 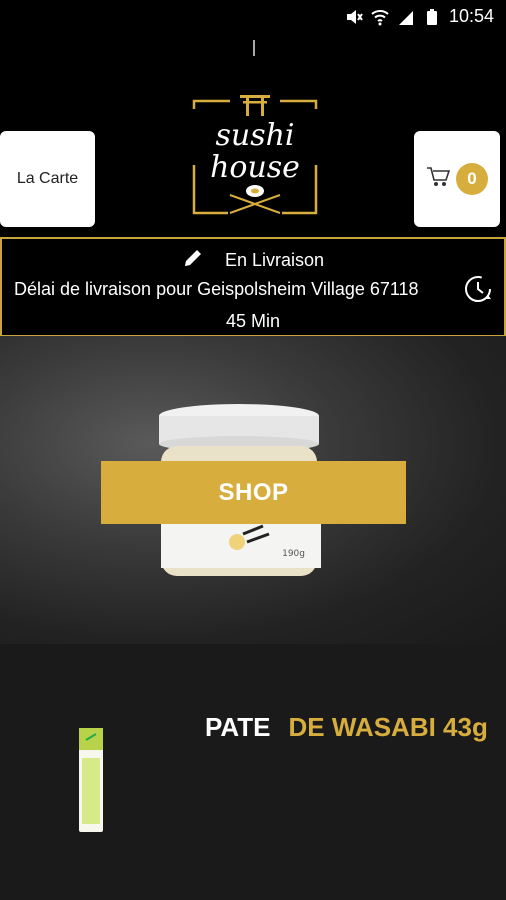 I want to click on cart-icon, so click(x=438, y=179).